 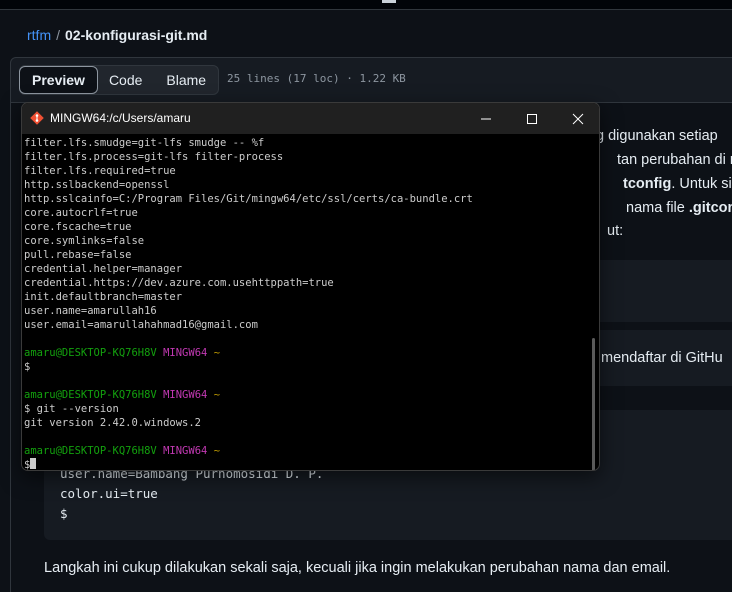 I want to click on maximize-button, so click(x=532, y=118).